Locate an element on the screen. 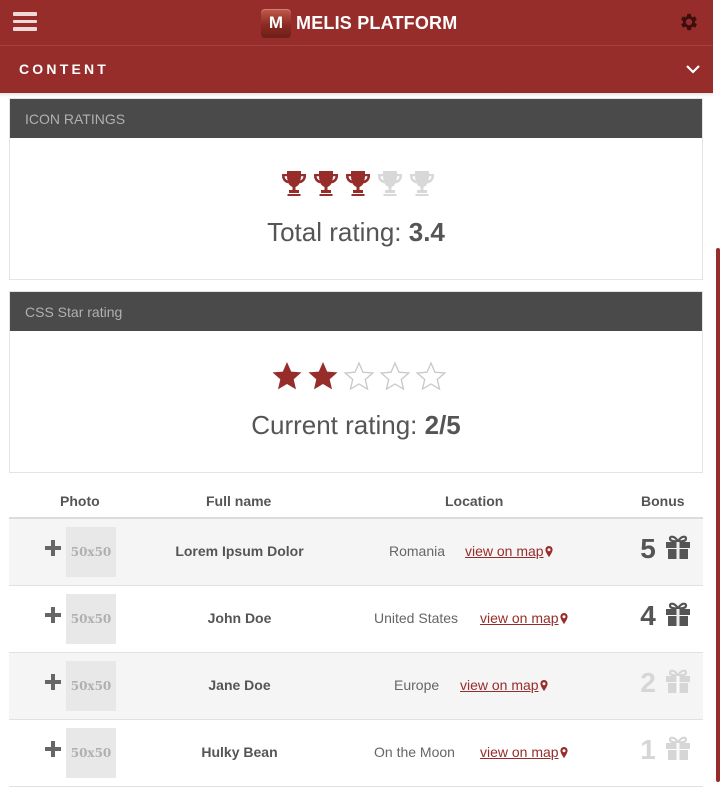 This screenshot has width=725, height=787. full-name: Lorem Ipsum Dolor is located at coordinates (239, 551).